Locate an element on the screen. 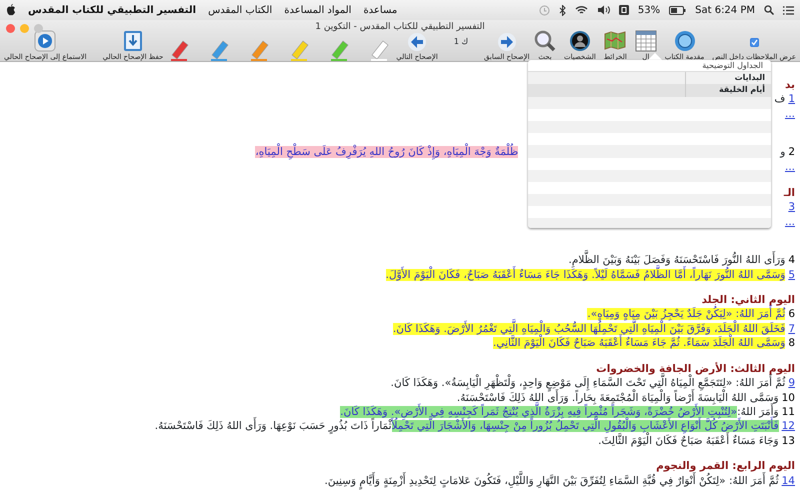  dropdown-item: البدايات is located at coordinates (649, 78).